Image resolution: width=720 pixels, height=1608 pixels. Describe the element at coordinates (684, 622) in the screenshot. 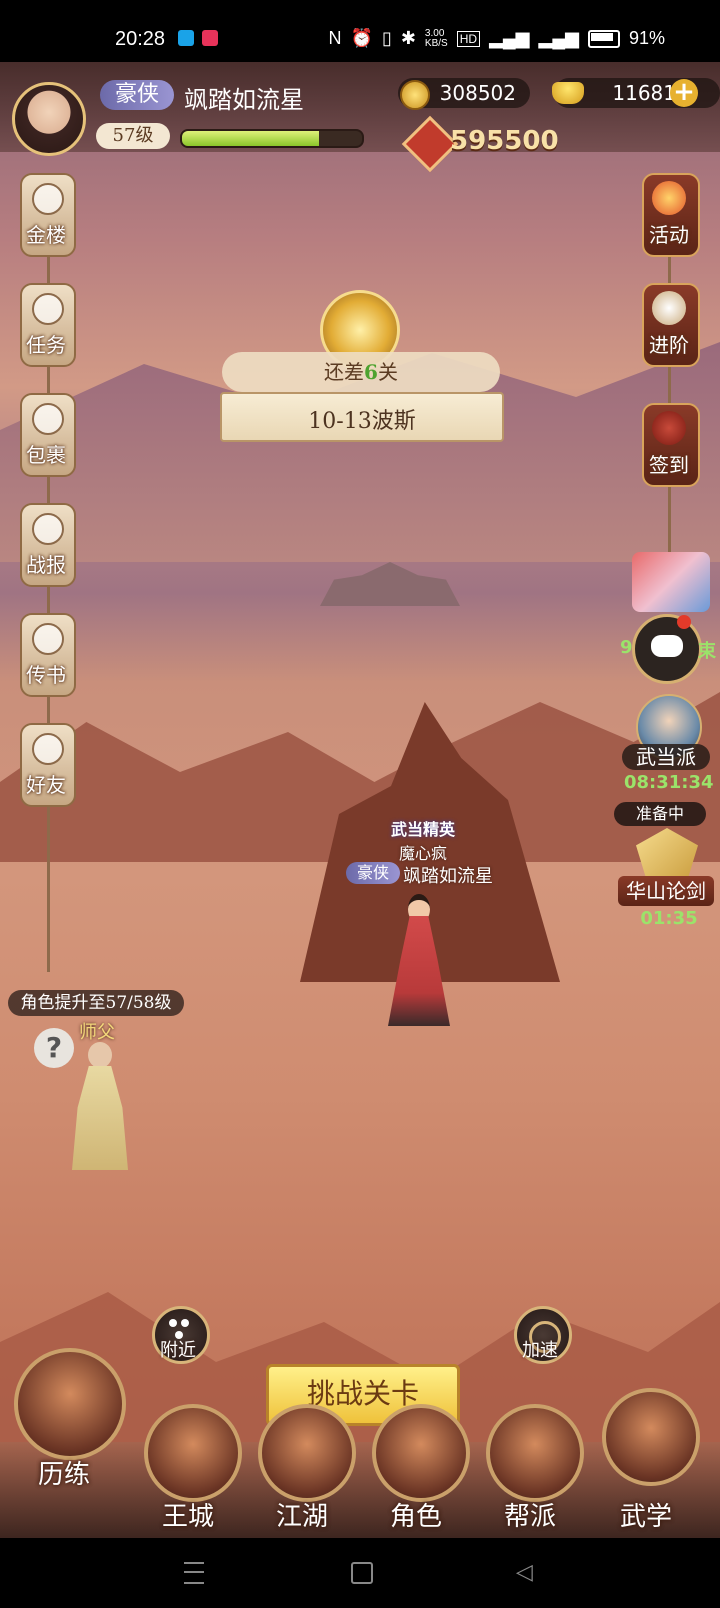

I see `chat-unread-dot` at that location.